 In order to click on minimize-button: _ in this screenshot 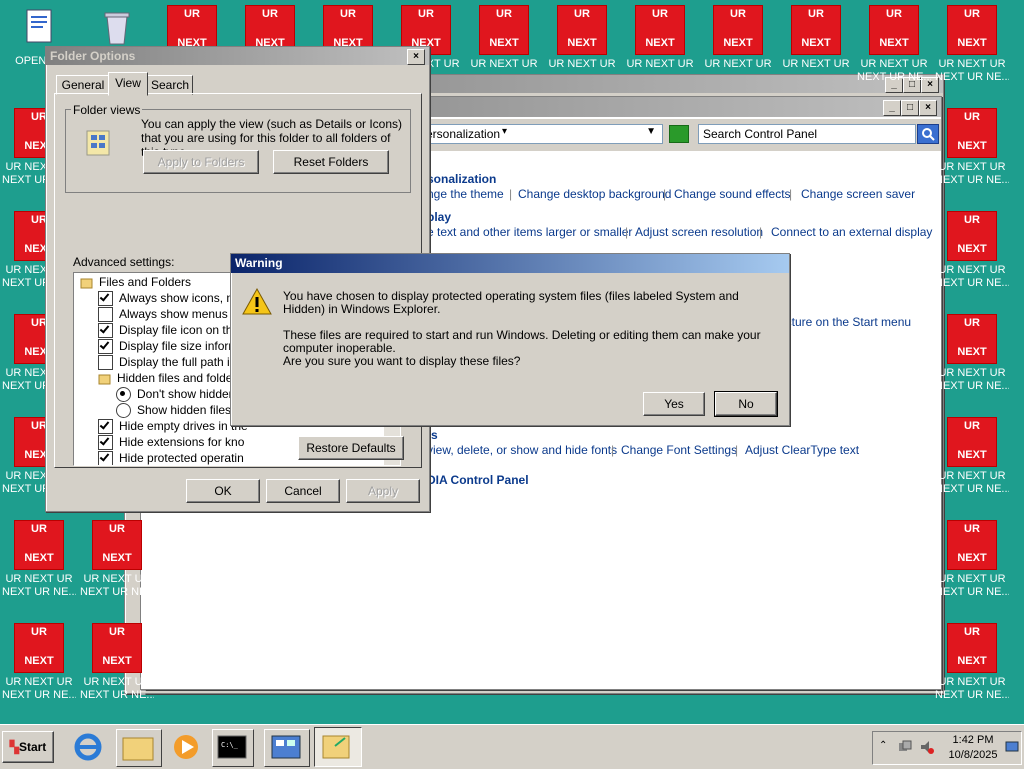, I will do `click(892, 108)`.